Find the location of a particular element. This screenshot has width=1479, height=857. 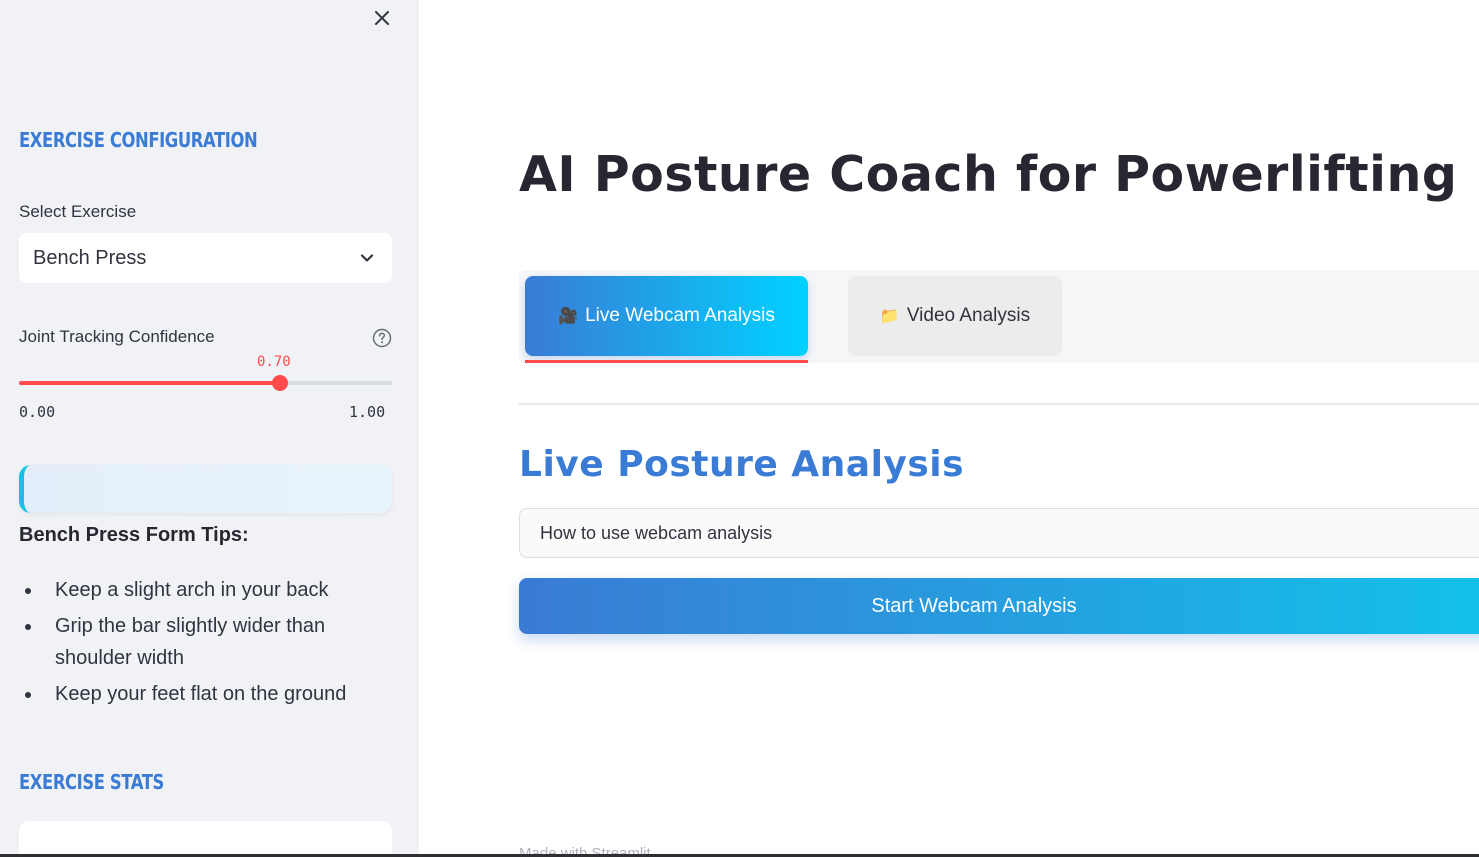

info-box is located at coordinates (205, 489).